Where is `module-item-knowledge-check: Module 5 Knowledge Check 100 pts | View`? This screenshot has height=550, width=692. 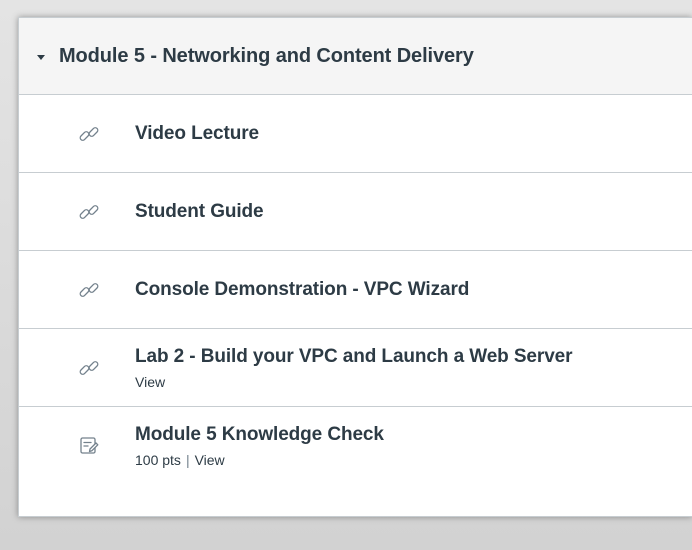 module-item-knowledge-check: Module 5 Knowledge Check 100 pts | View is located at coordinates (355, 446).